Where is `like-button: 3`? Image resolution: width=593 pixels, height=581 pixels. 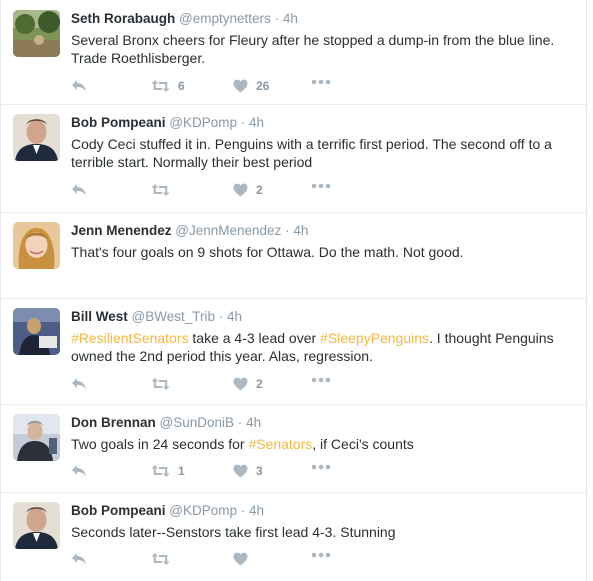
like-button: 3 is located at coordinates (248, 471).